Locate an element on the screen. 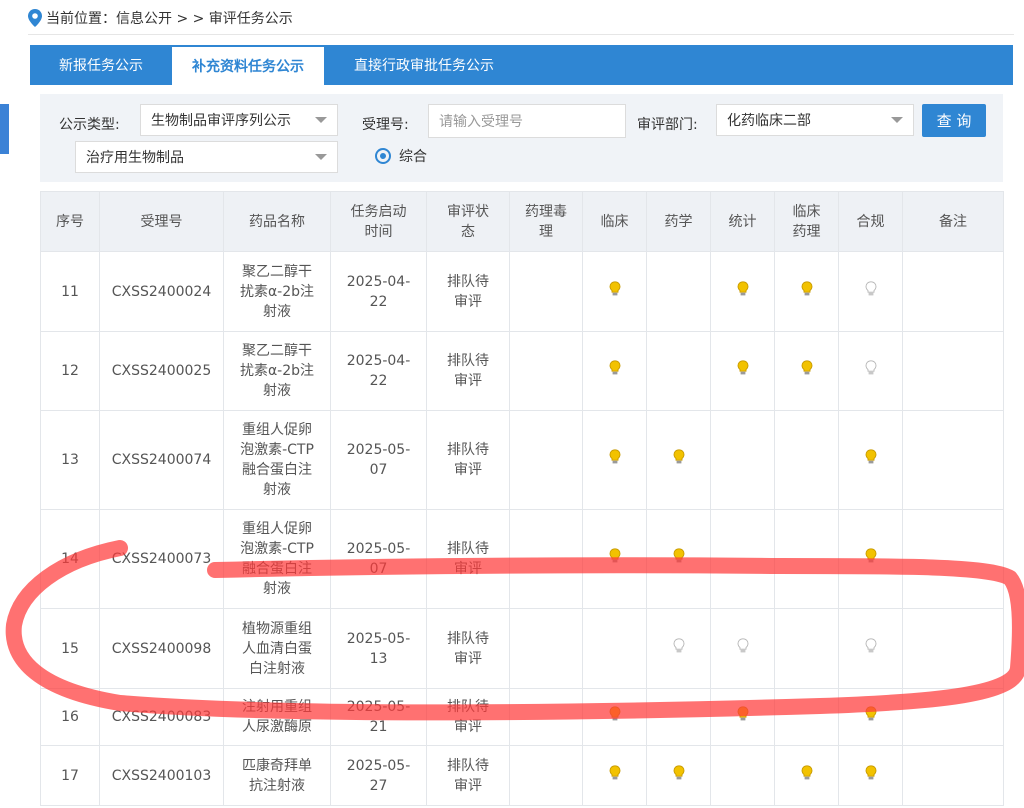 This screenshot has height=808, width=1024. column-header: 统计 is located at coordinates (742, 221).